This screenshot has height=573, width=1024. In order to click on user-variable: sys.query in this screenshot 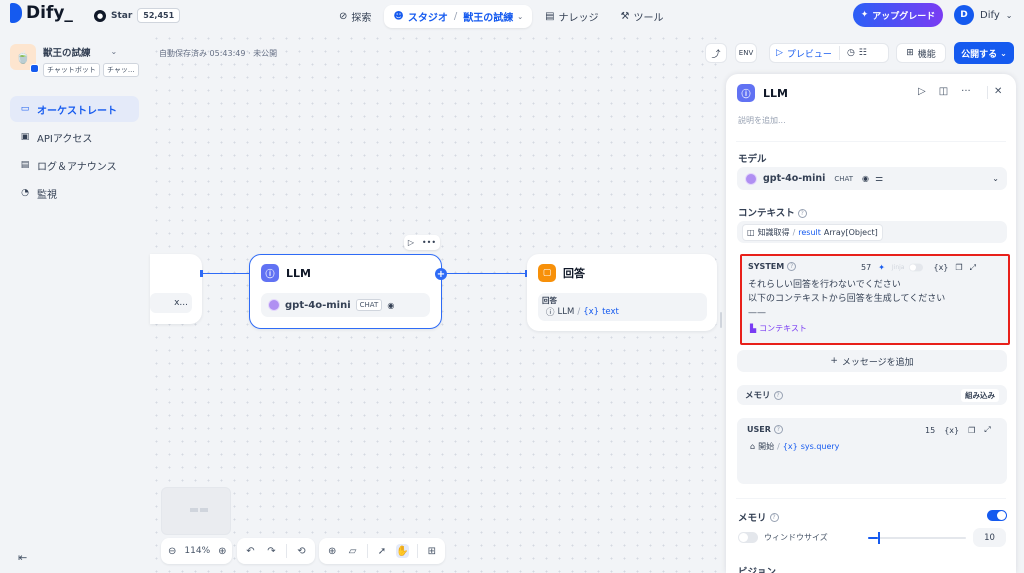, I will do `click(820, 446)`.